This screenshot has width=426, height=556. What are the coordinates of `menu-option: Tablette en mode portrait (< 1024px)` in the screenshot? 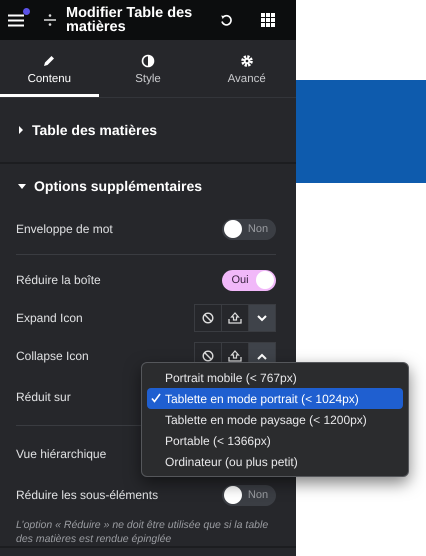 It's located at (275, 398).